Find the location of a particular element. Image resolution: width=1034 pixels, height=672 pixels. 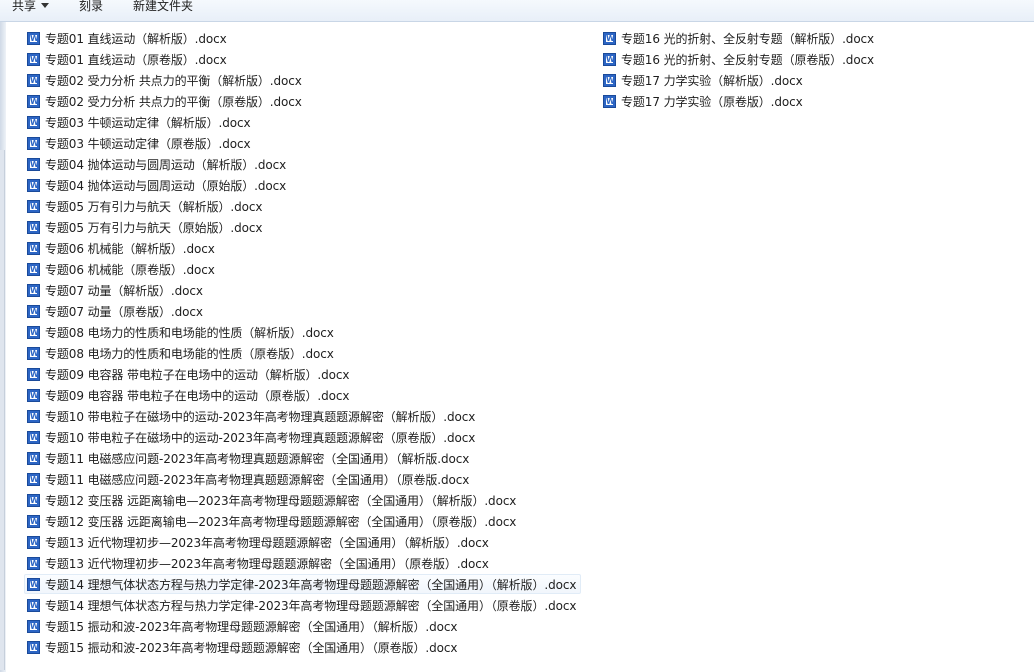

file-name: 专题01 直线运动（原卷版）.docx is located at coordinates (136, 60).